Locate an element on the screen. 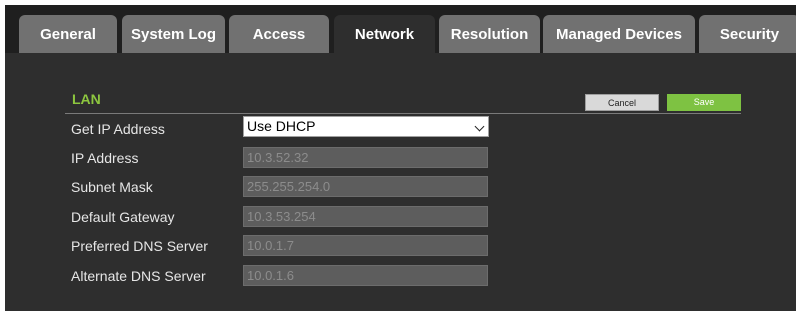  tab-resolution: Resolution is located at coordinates (489, 34).